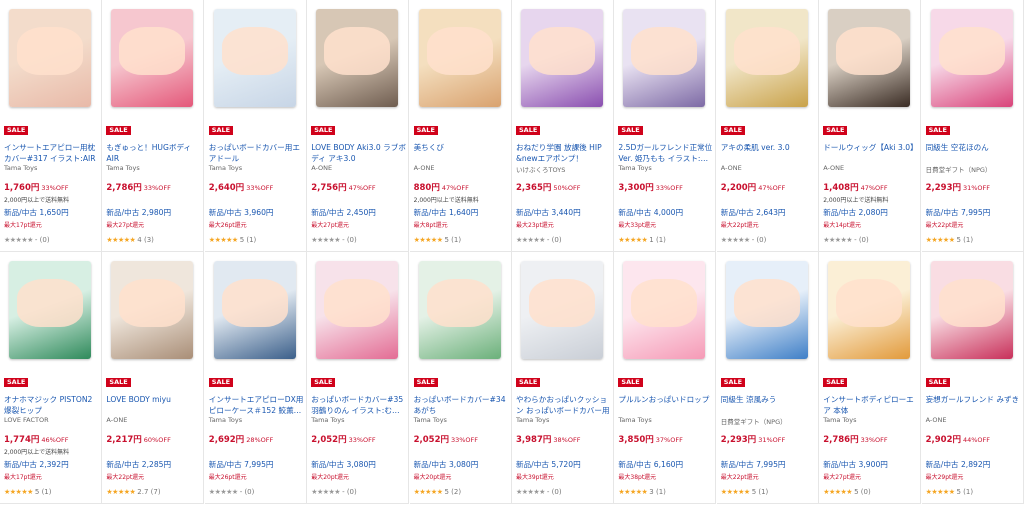 Image resolution: width=1024 pixels, height=507 pixels. What do you see at coordinates (52, 153) in the screenshot?
I see `product-title-link: インサートエアピロー用枕カバー#317 イラスト:AIR` at bounding box center [52, 153].